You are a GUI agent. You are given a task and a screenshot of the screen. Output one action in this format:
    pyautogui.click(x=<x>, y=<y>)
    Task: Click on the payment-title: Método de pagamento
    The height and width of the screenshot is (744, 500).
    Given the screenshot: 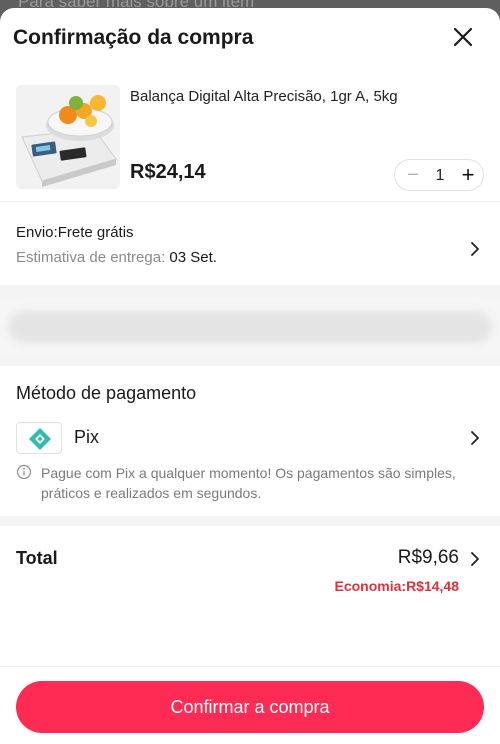 What is the action you would take?
    pyautogui.click(x=106, y=393)
    